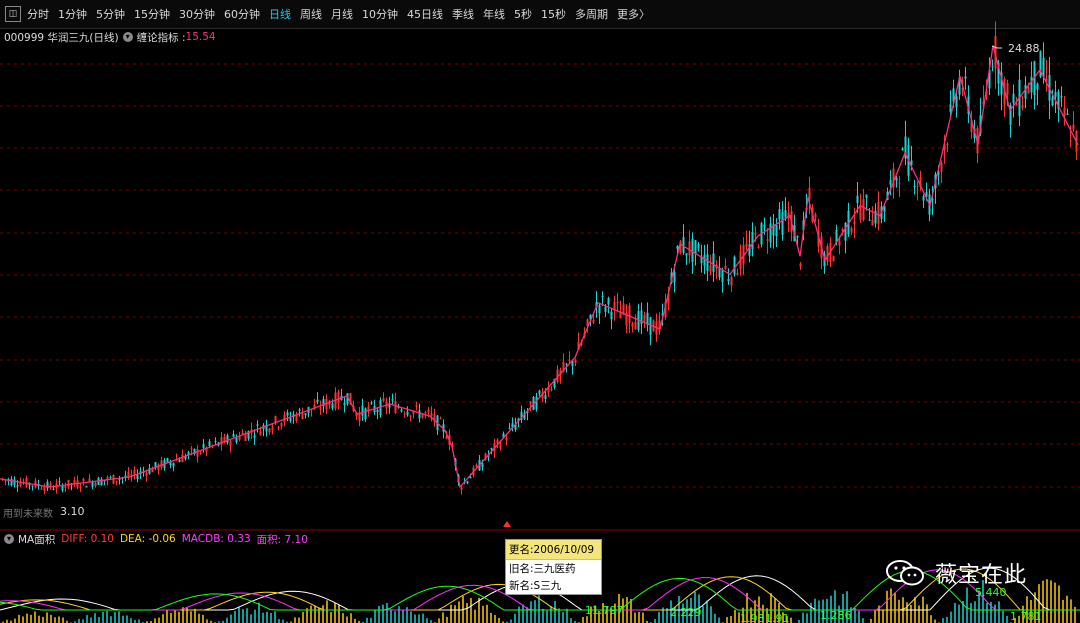 This screenshot has height=623, width=1080. What do you see at coordinates (216, 539) in the screenshot?
I see `macd-macdb: MACDB: 0.33` at bounding box center [216, 539].